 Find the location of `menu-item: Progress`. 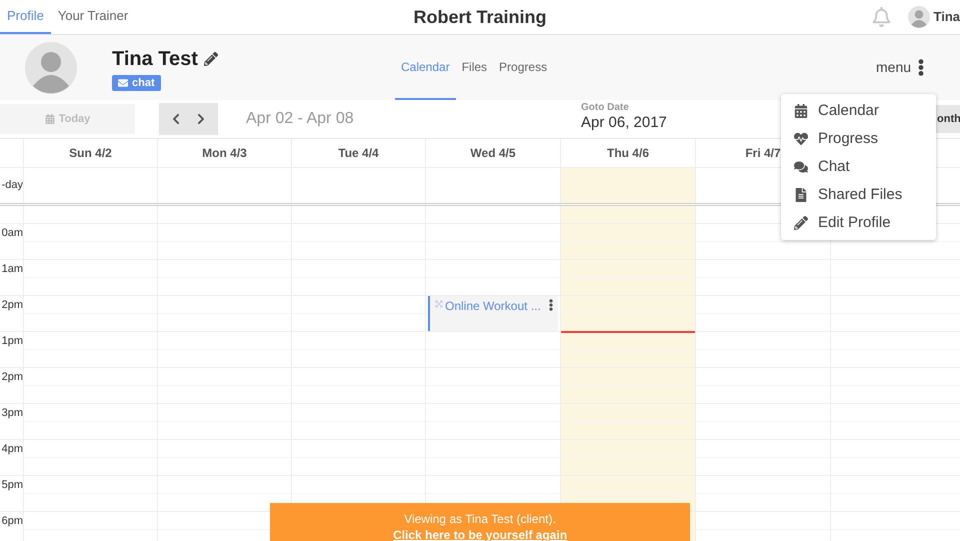

menu-item: Progress is located at coordinates (858, 139).